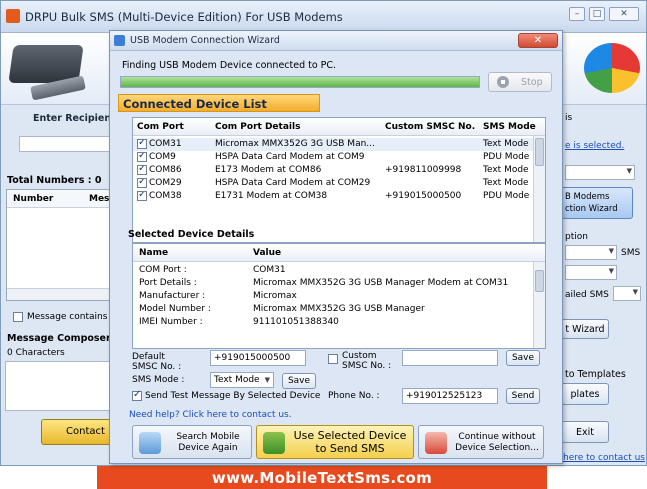  Describe the element at coordinates (450, 358) in the screenshot. I see `custom-smsc-field` at that location.